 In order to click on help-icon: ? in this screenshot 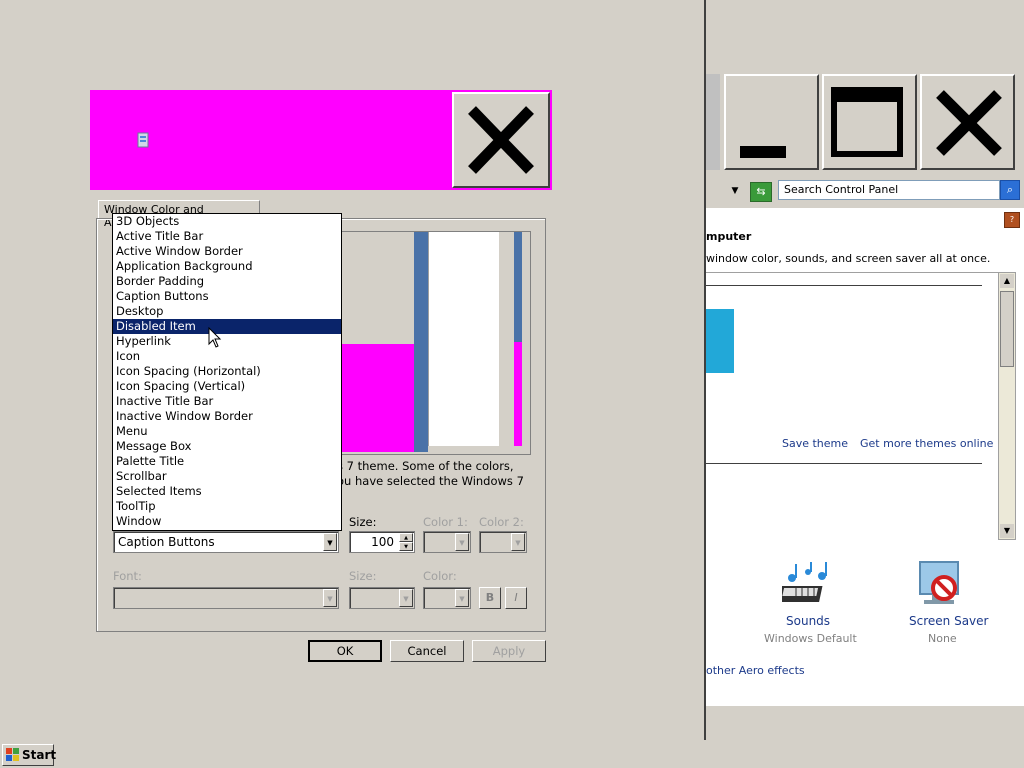, I will do `click(1012, 220)`.